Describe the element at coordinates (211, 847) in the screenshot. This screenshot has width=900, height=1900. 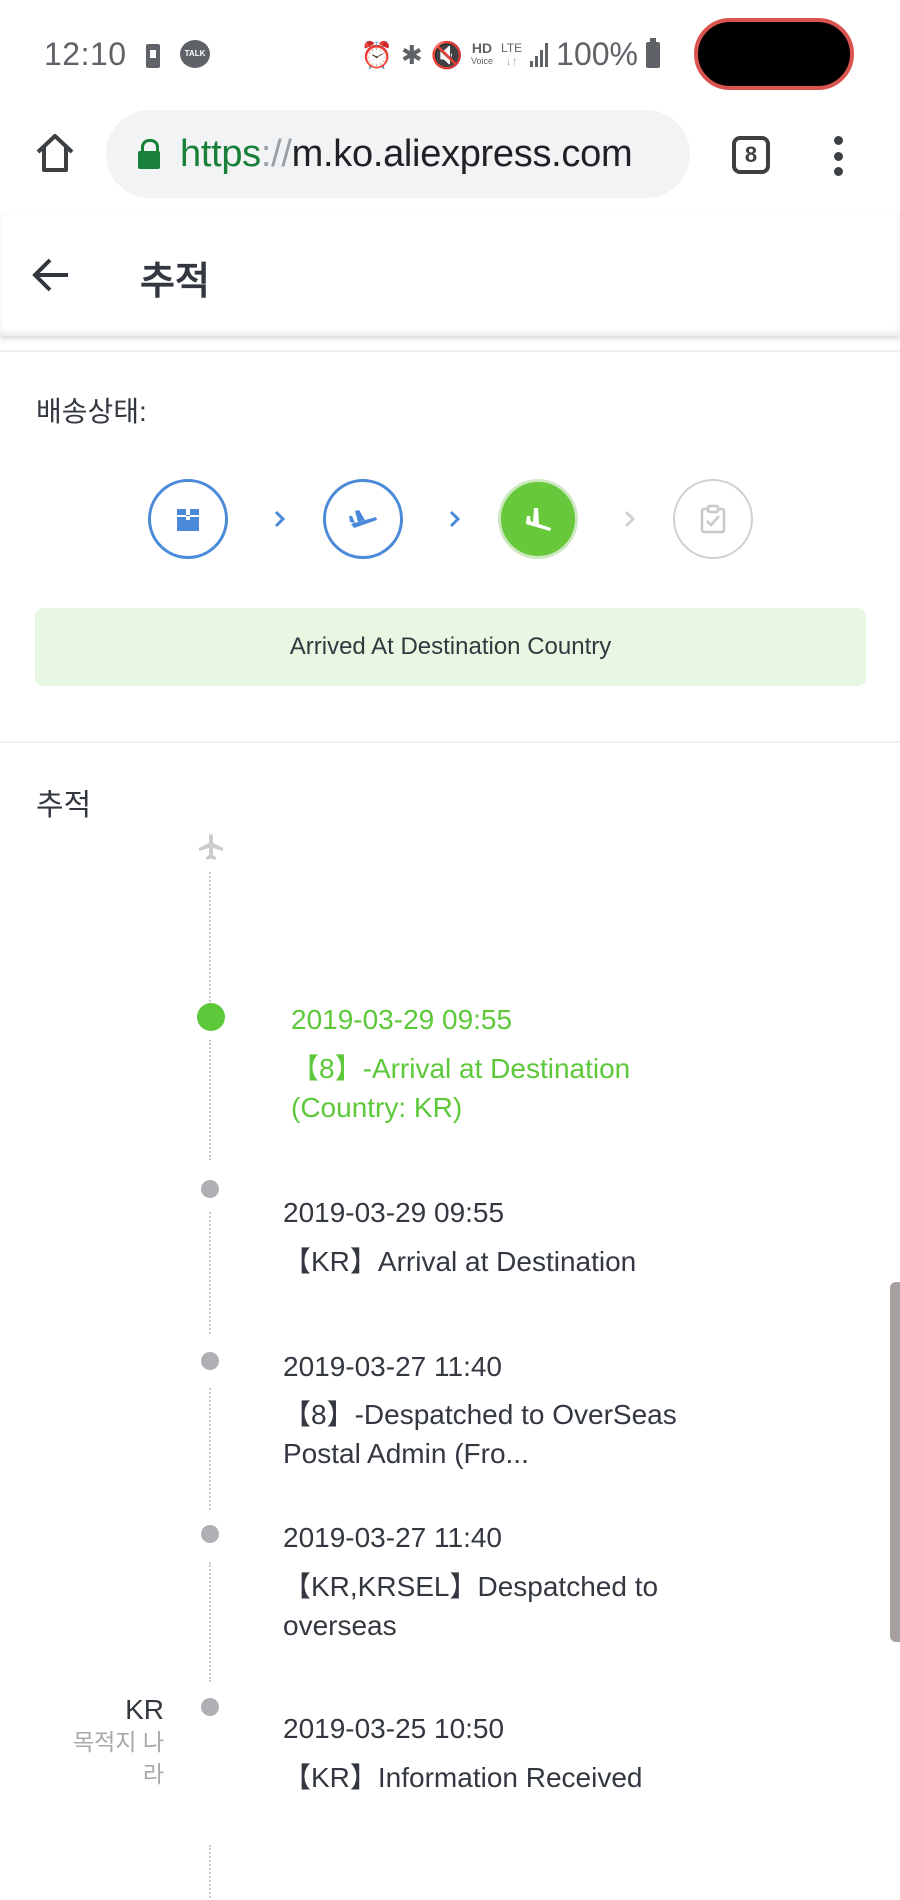
I see `plane-icon` at that location.